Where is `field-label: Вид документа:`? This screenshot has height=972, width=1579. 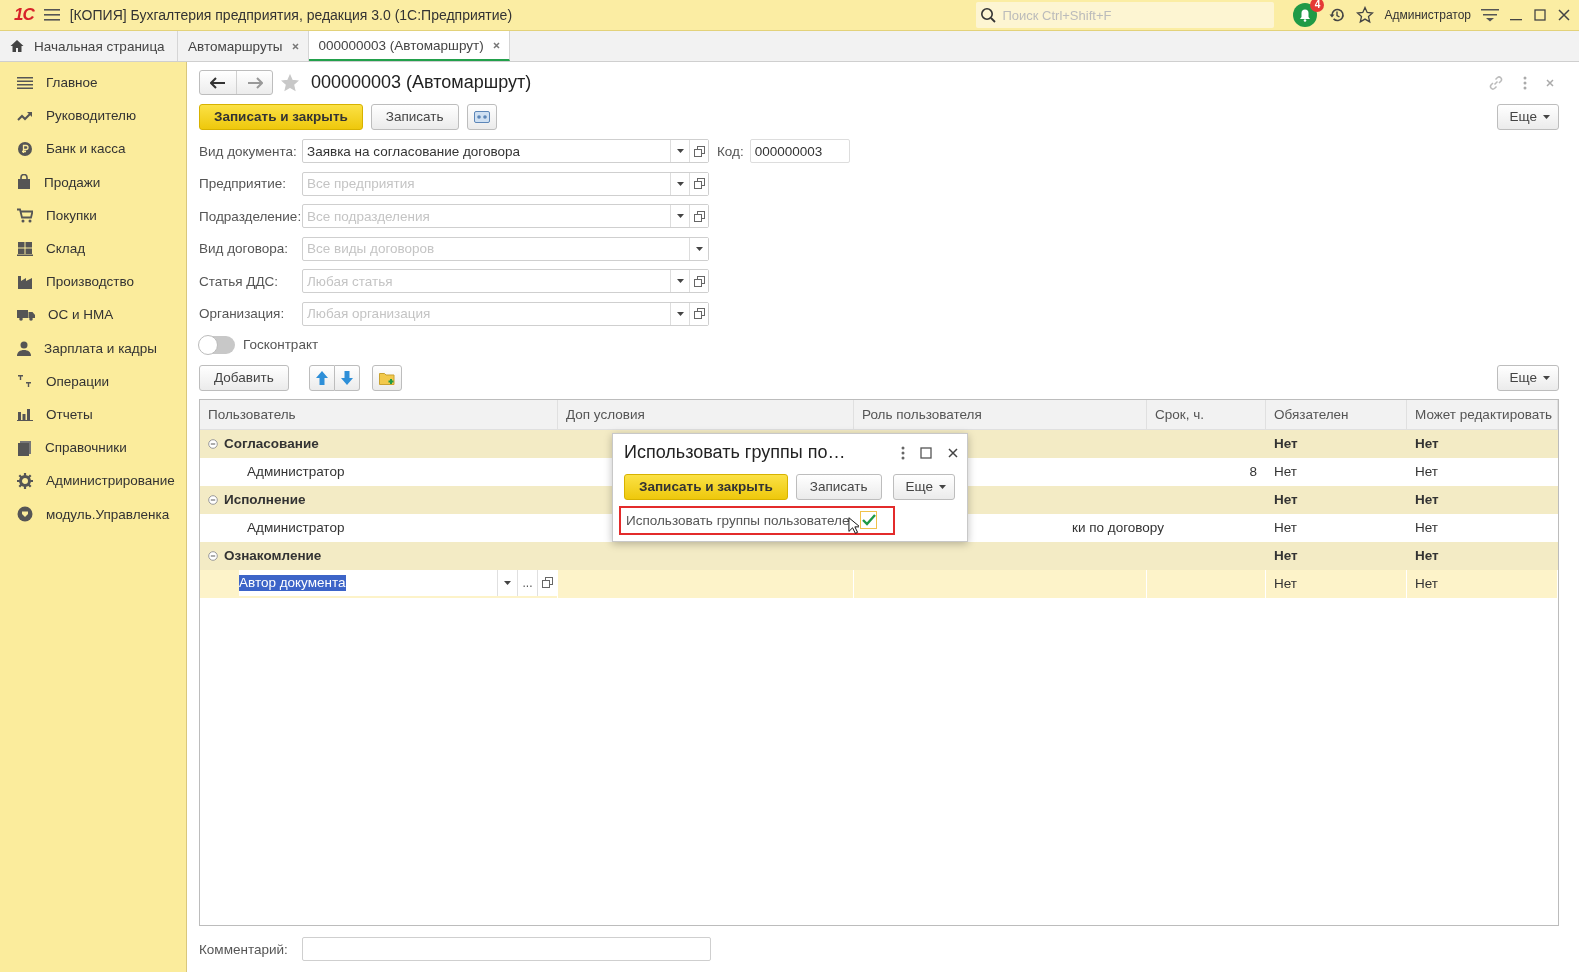
field-label: Вид документа: is located at coordinates (248, 151).